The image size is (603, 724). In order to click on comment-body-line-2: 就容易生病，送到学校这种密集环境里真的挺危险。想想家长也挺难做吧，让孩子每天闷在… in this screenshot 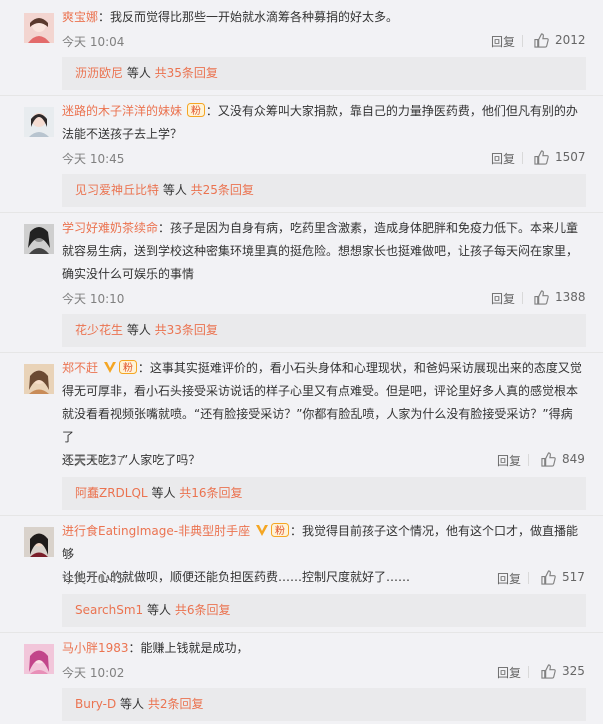, I will do `click(320, 251)`.